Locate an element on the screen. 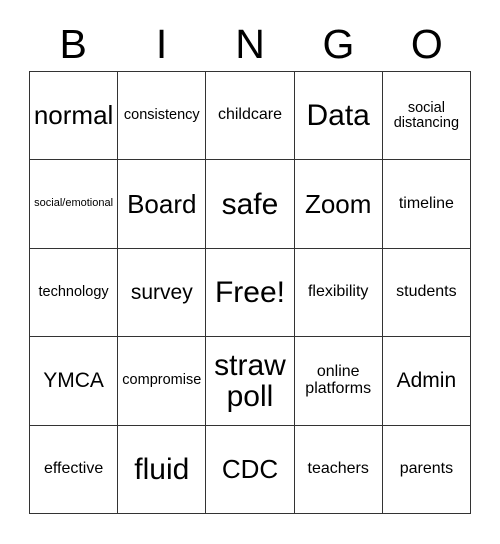  bingo-cell: survey is located at coordinates (162, 293).